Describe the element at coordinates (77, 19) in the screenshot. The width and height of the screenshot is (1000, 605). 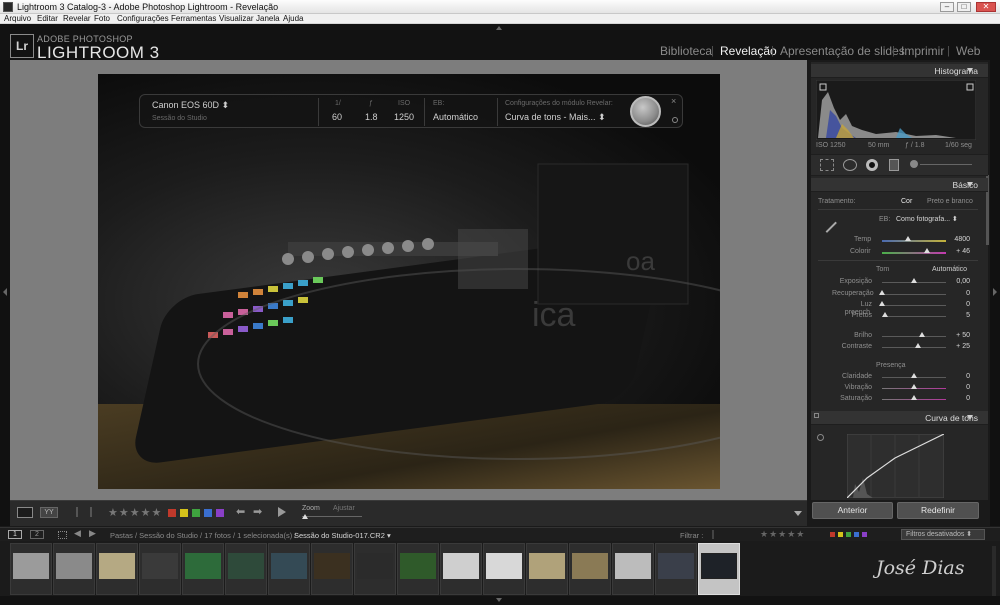
I see `menu-revelar: Revelar` at that location.